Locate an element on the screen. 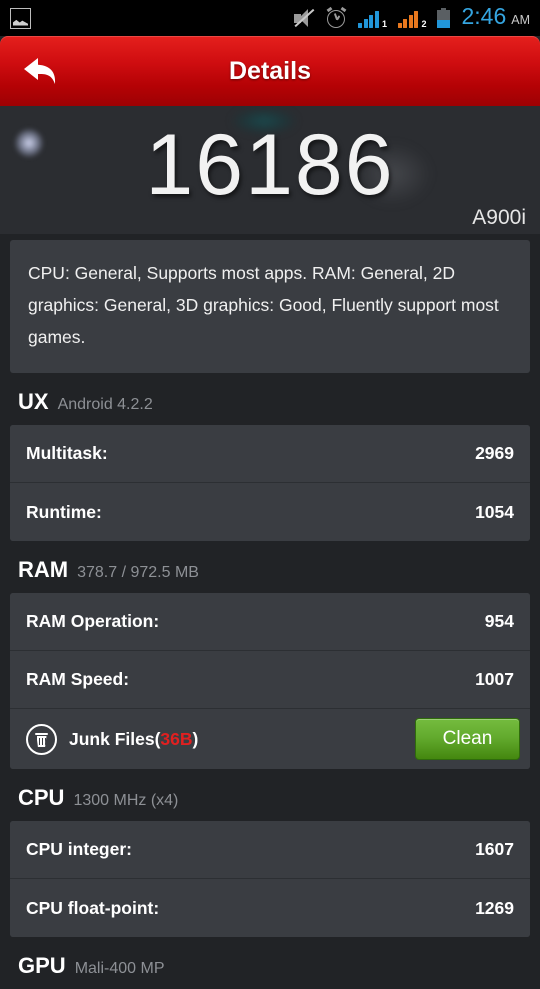 This screenshot has height=989, width=540. junk-files-size: 36B is located at coordinates (176, 738).